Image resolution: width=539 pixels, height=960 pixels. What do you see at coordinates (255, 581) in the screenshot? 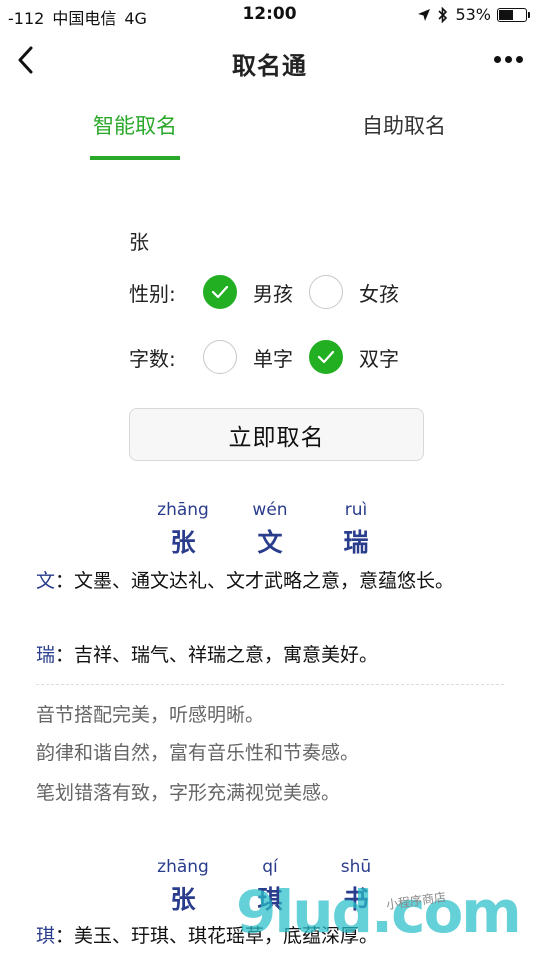
I see `meaning-text: ：文墨、通文达礼、文才武略之意，意蕴悠长。` at bounding box center [255, 581].